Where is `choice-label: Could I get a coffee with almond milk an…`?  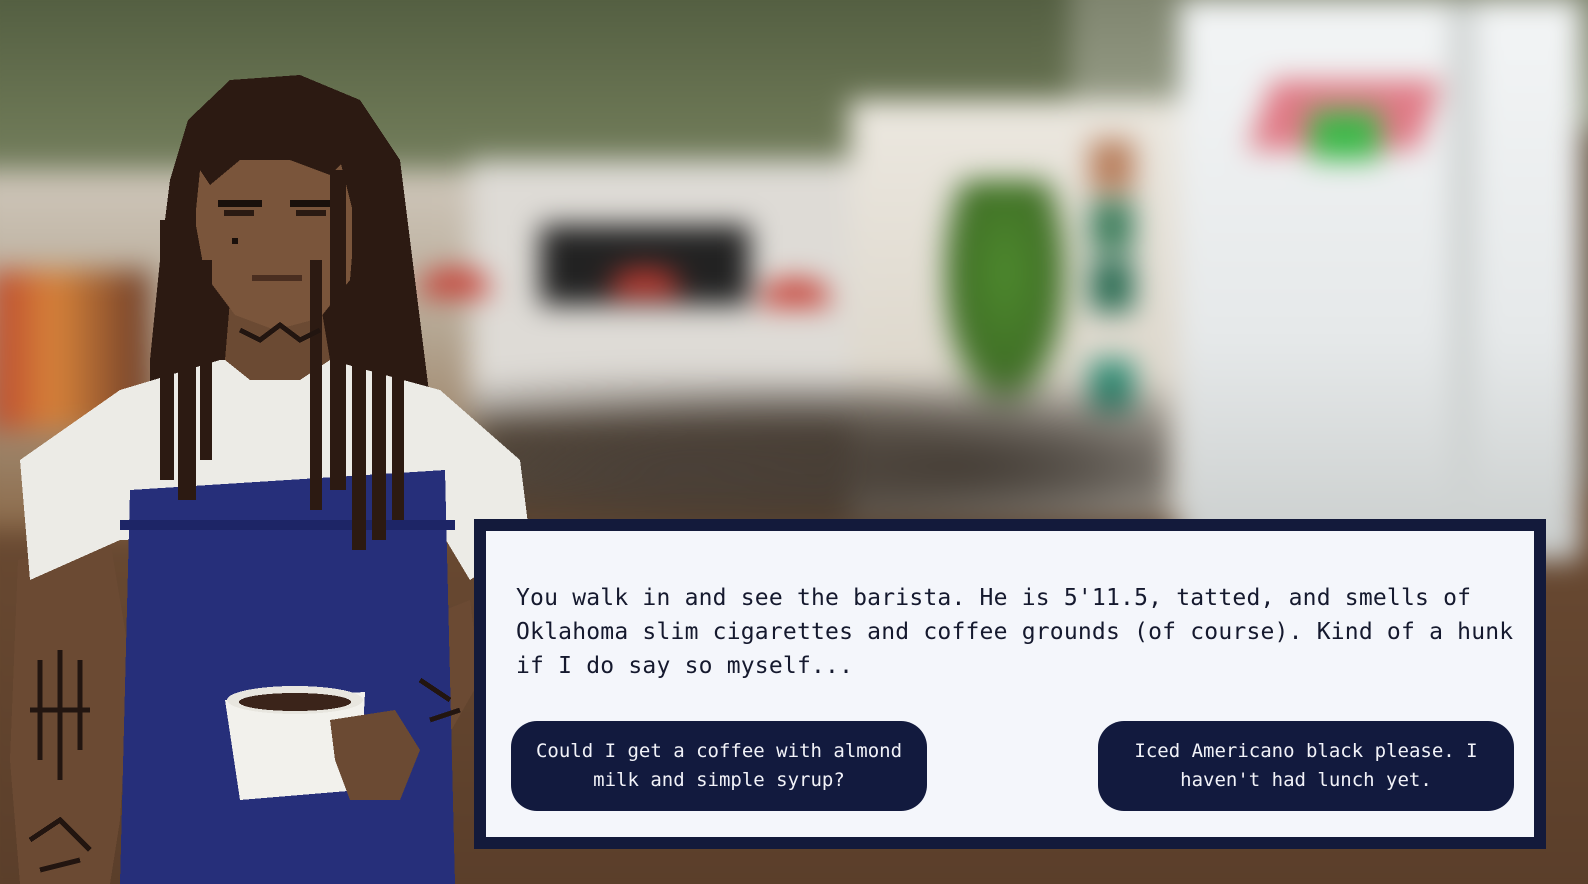
choice-label: Could I get a coffee with almond milk an… is located at coordinates (719, 765).